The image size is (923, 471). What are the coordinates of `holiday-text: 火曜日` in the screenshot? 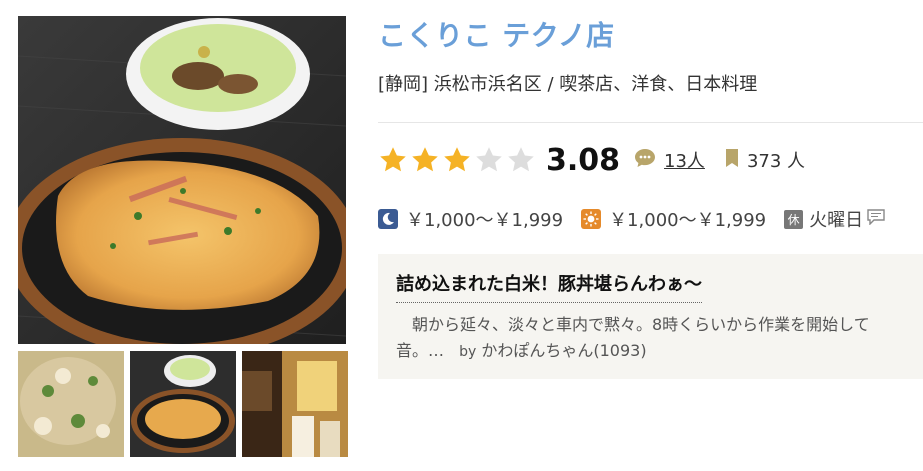 It's located at (836, 220).